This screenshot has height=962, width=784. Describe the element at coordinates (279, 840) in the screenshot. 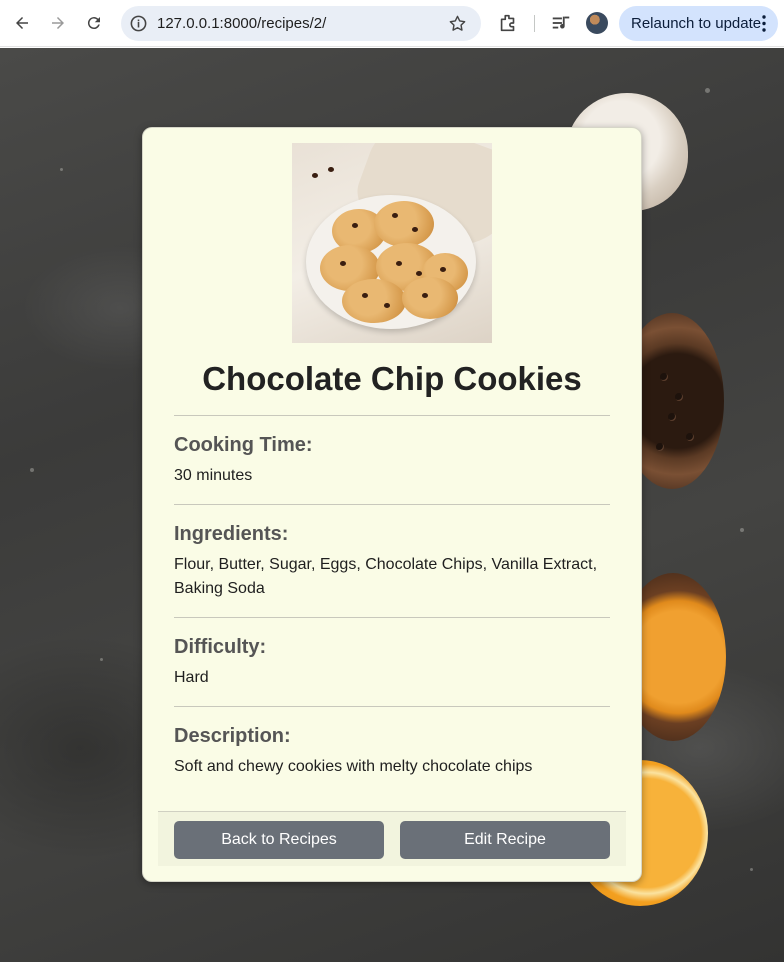

I see `back-to-recipes-button: Back to Recipes` at that location.